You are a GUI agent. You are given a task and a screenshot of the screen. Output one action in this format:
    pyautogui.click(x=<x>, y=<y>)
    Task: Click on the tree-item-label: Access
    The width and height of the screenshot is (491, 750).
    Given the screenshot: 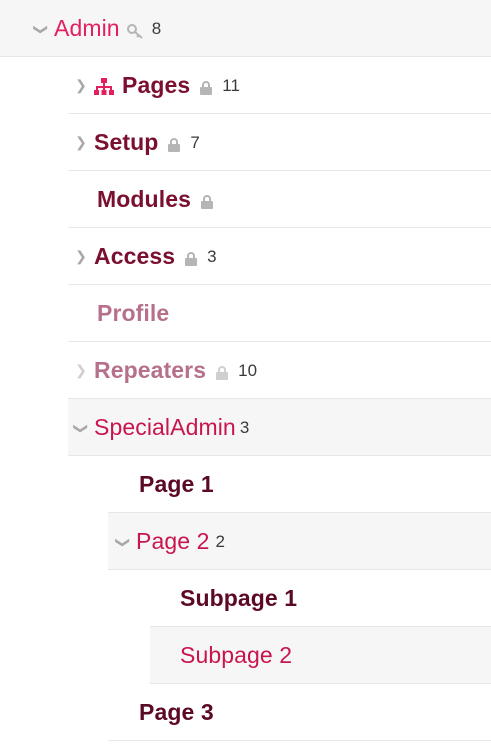 What is the action you would take?
    pyautogui.click(x=134, y=256)
    